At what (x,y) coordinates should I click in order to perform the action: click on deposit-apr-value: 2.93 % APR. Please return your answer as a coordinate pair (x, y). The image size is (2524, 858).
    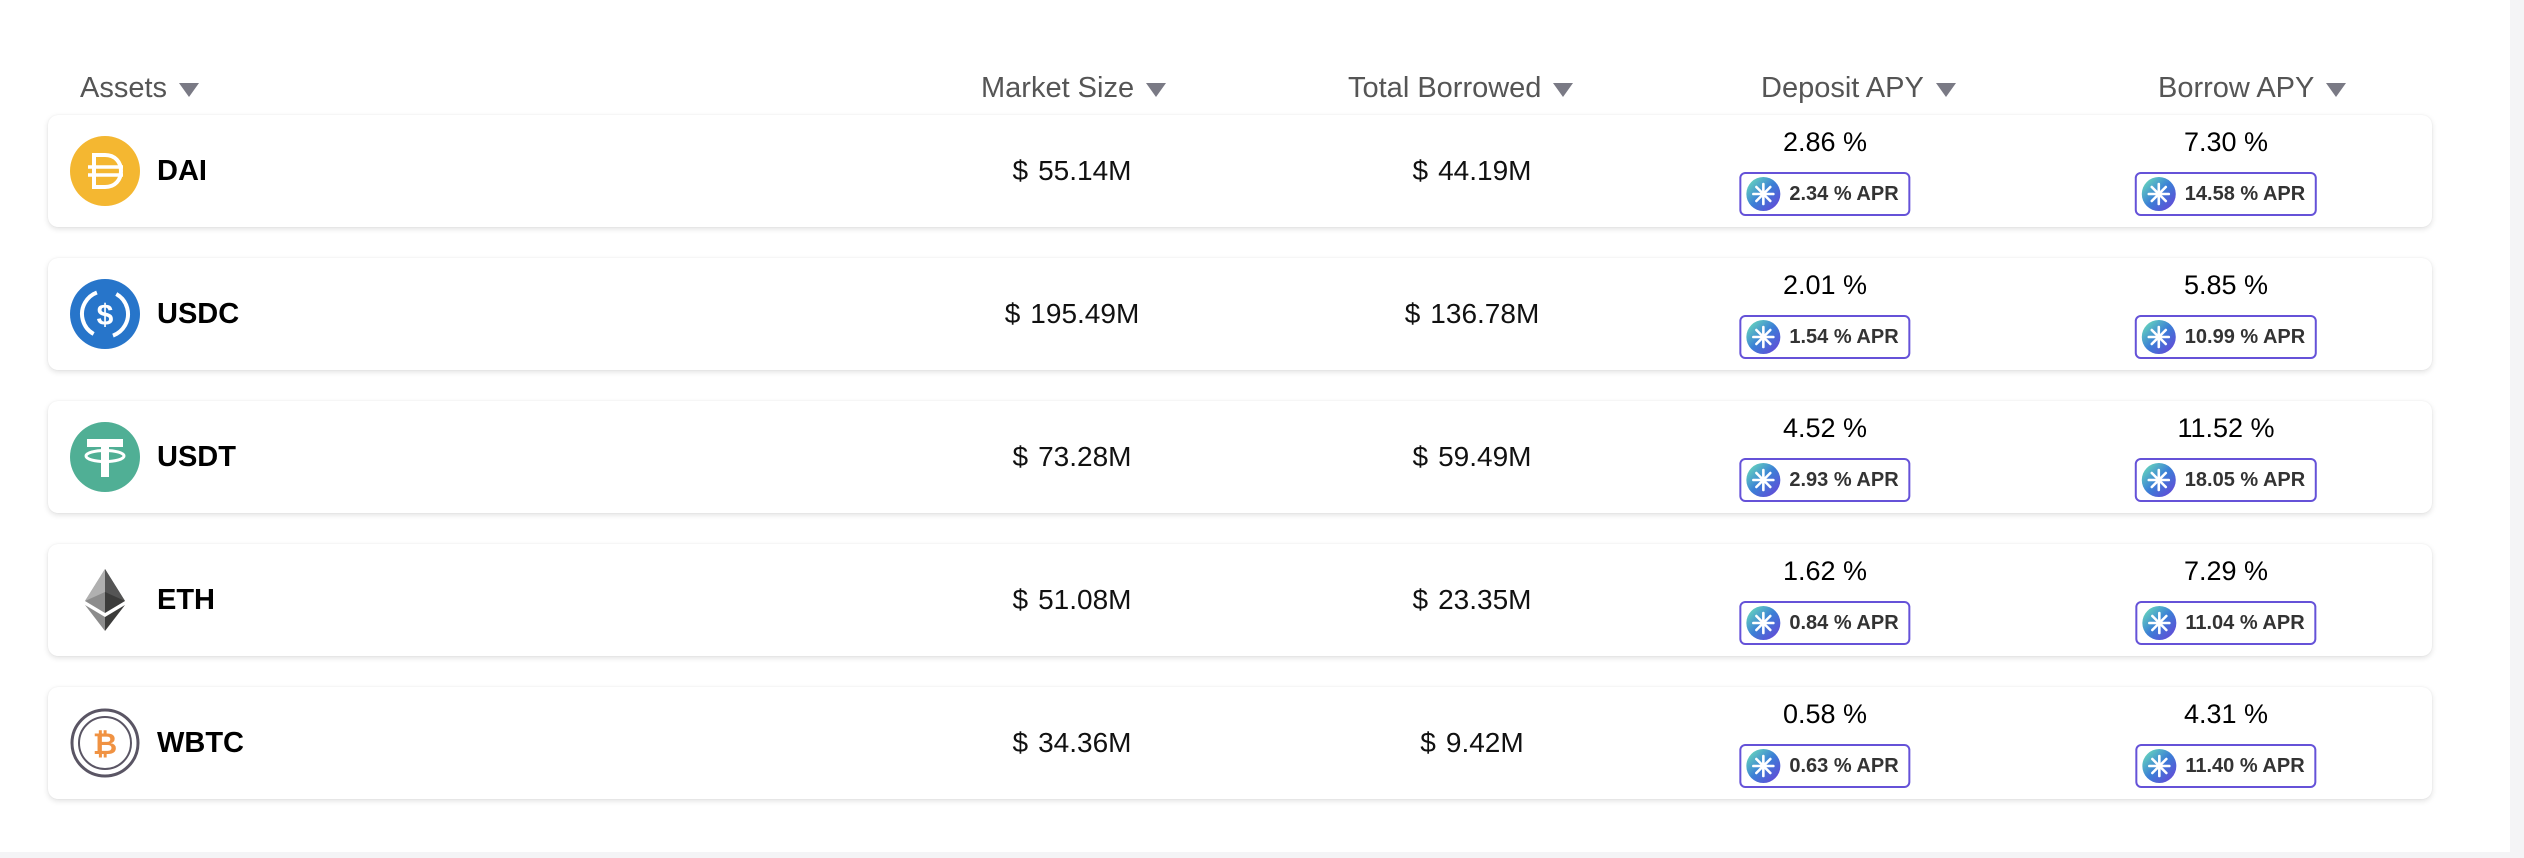
    Looking at the image, I should click on (1844, 479).